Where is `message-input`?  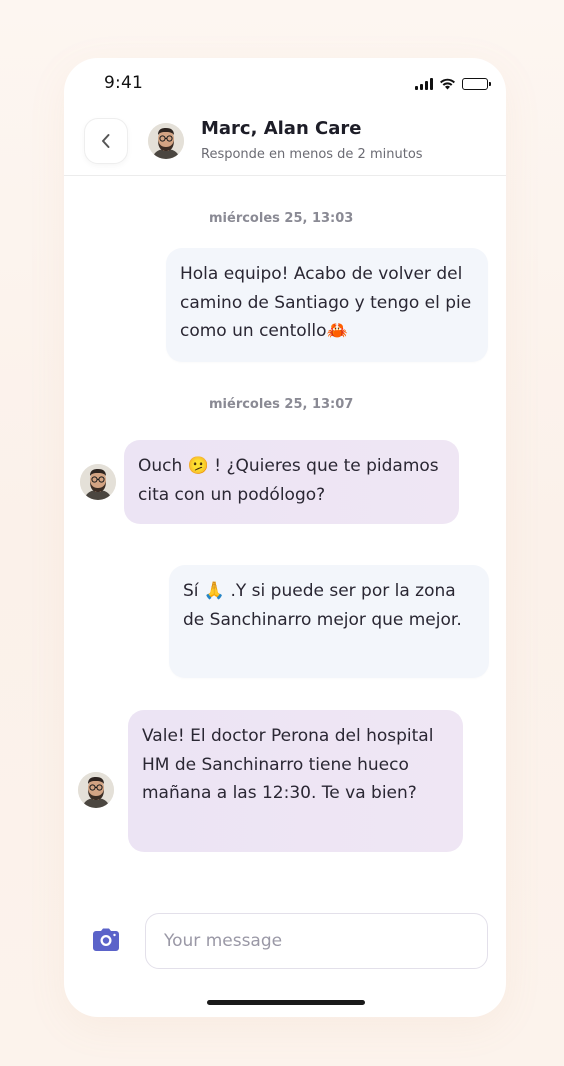 message-input is located at coordinates (316, 941).